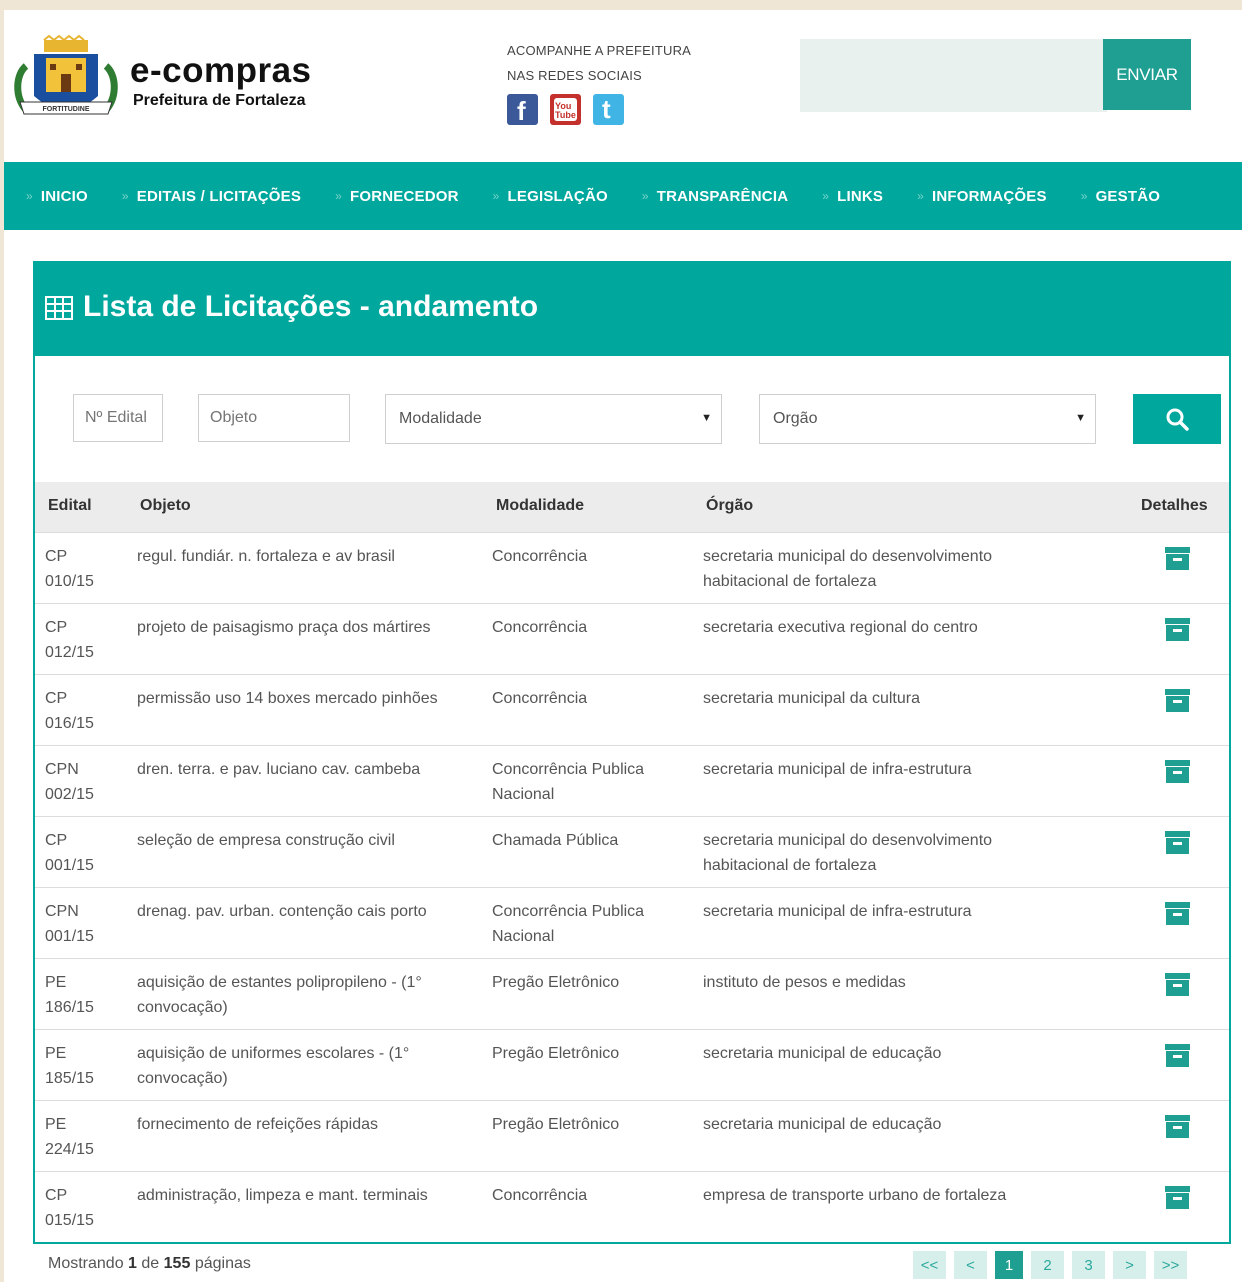 Image resolution: width=1242 pixels, height=1282 pixels. I want to click on column-header-objeto: Objeto, so click(165, 505).